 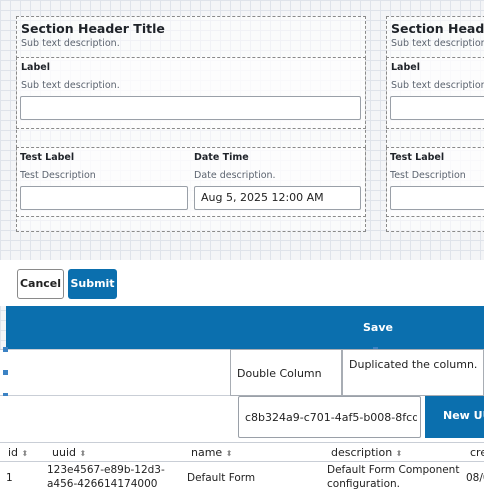 What do you see at coordinates (221, 478) in the screenshot?
I see `cell-name: Default Form` at bounding box center [221, 478].